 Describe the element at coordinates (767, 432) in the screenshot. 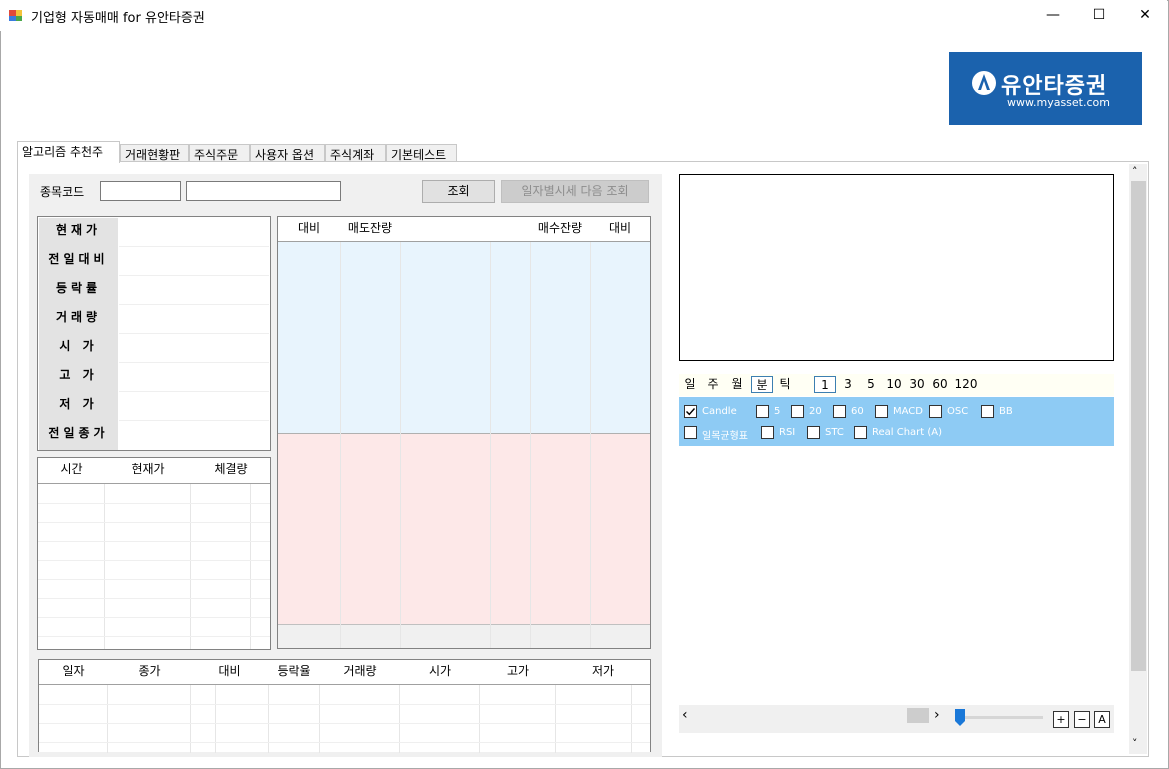

I see `rsi-checkbox` at that location.